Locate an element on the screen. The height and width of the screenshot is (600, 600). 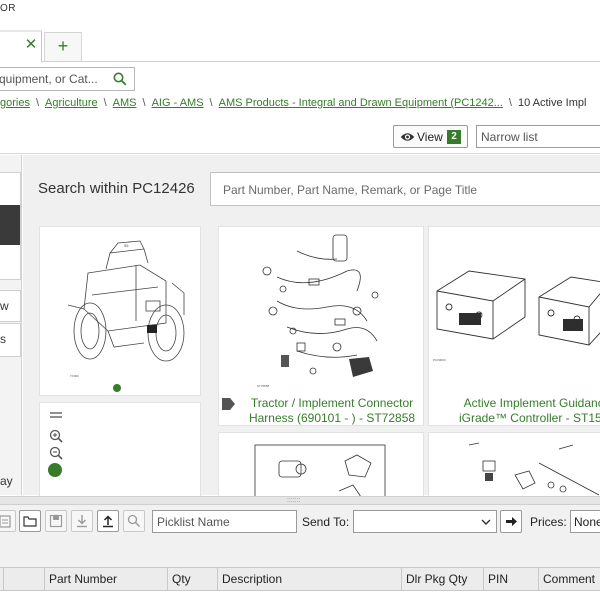
tag-icon is located at coordinates (228, 404).